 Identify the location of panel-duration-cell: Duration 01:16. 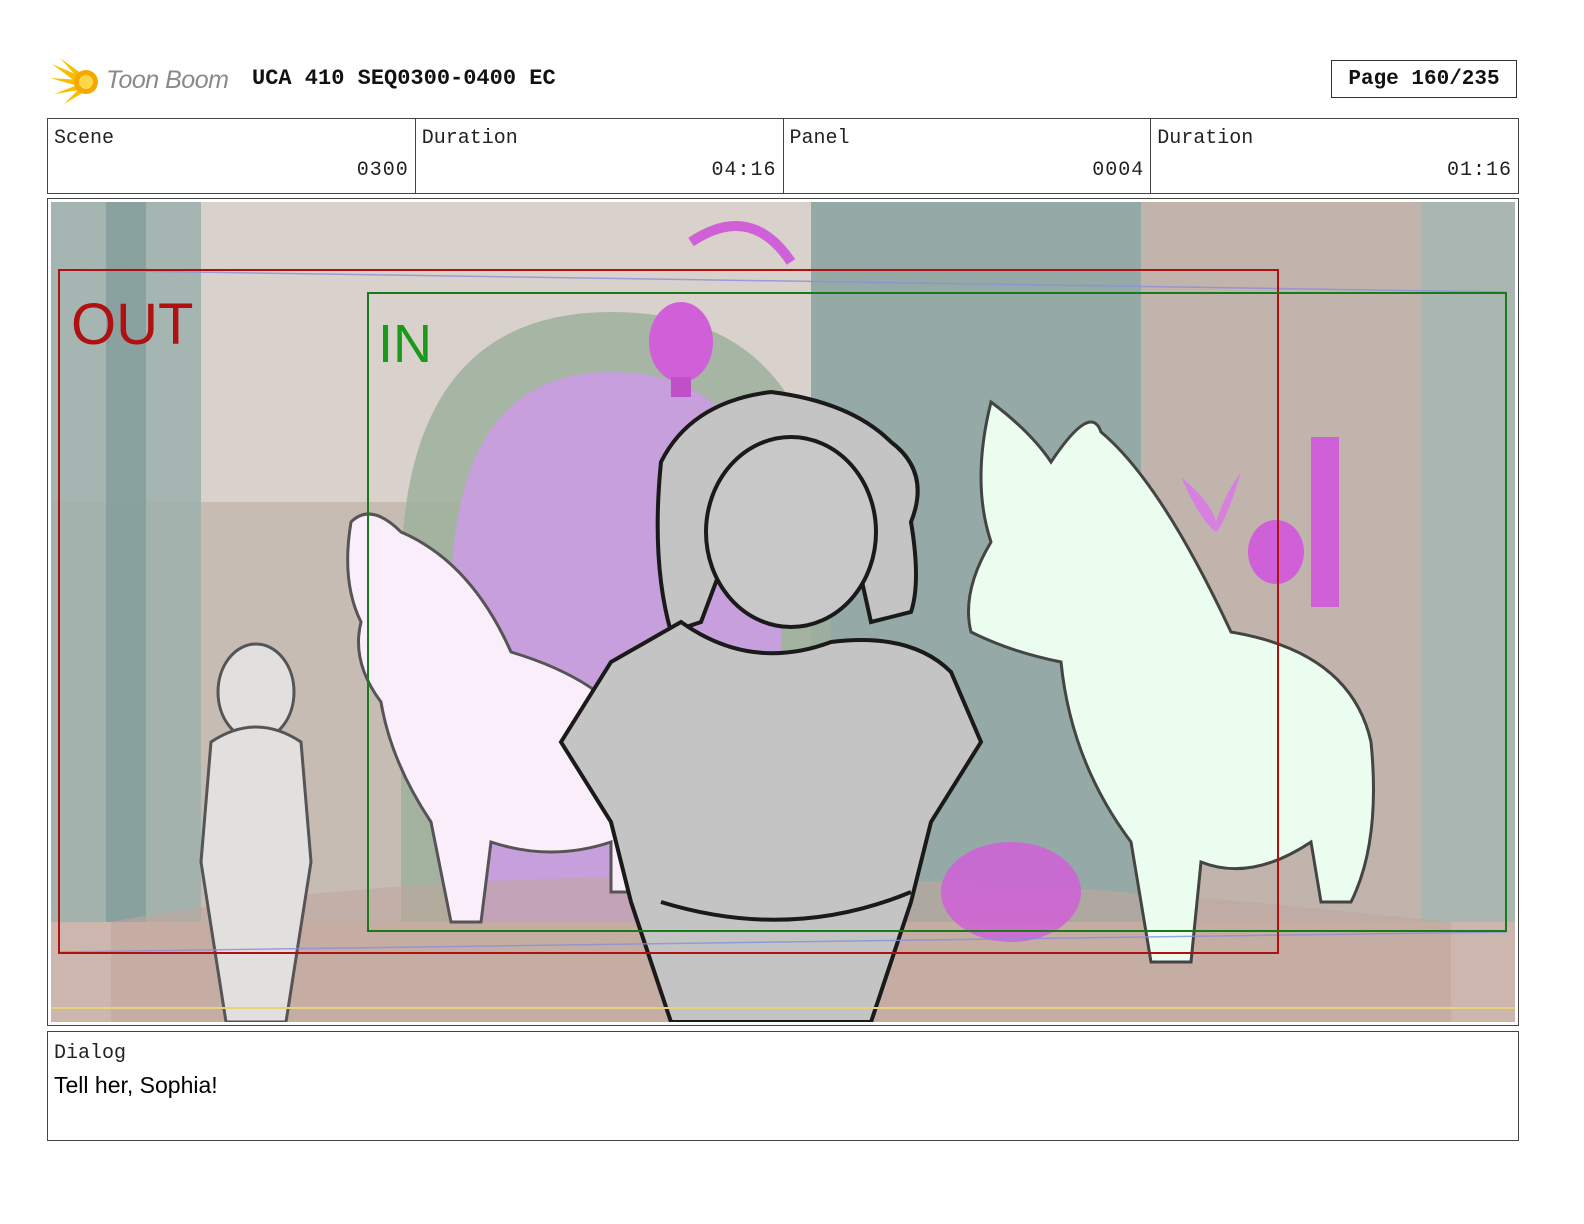
(1334, 156).